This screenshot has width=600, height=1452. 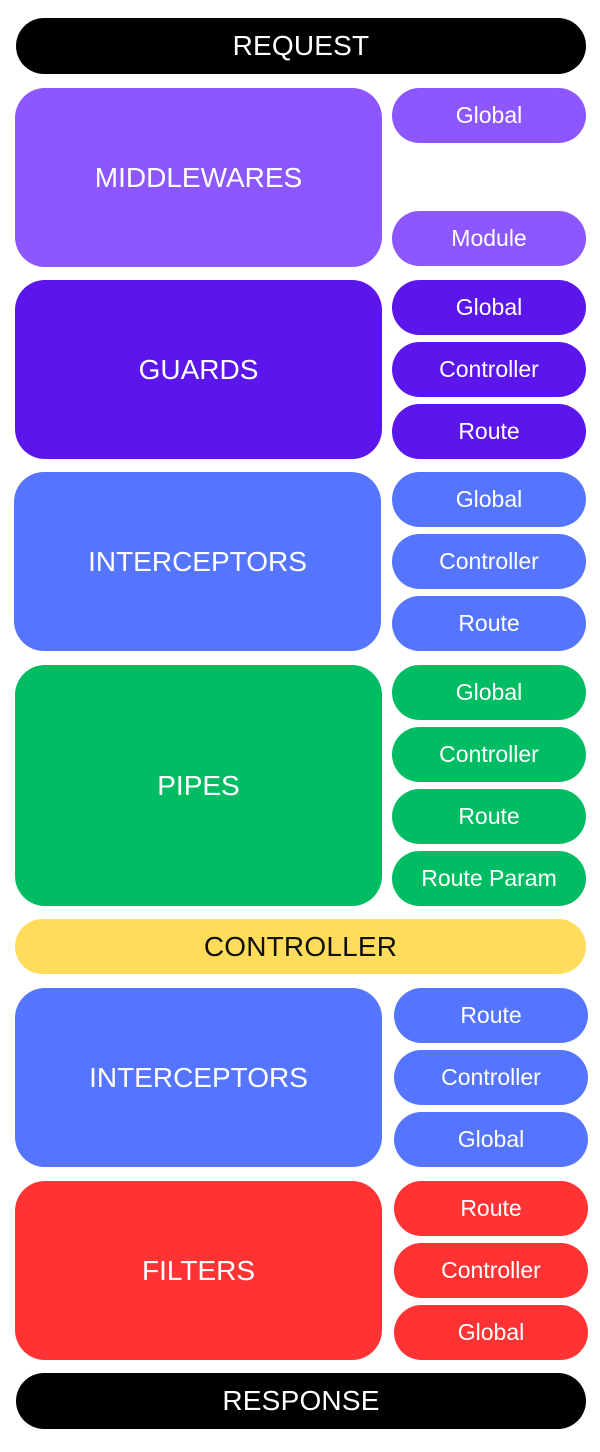 I want to click on guards-scope-global: Global, so click(x=489, y=307).